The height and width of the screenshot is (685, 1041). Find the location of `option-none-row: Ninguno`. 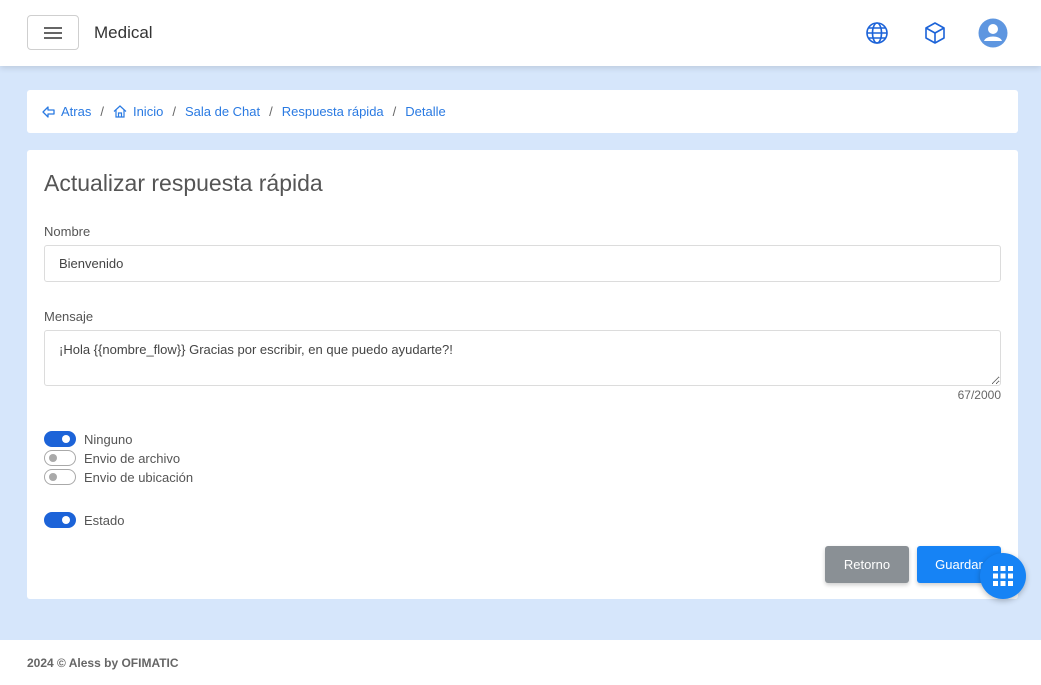

option-none-row: Ninguno is located at coordinates (88, 439).